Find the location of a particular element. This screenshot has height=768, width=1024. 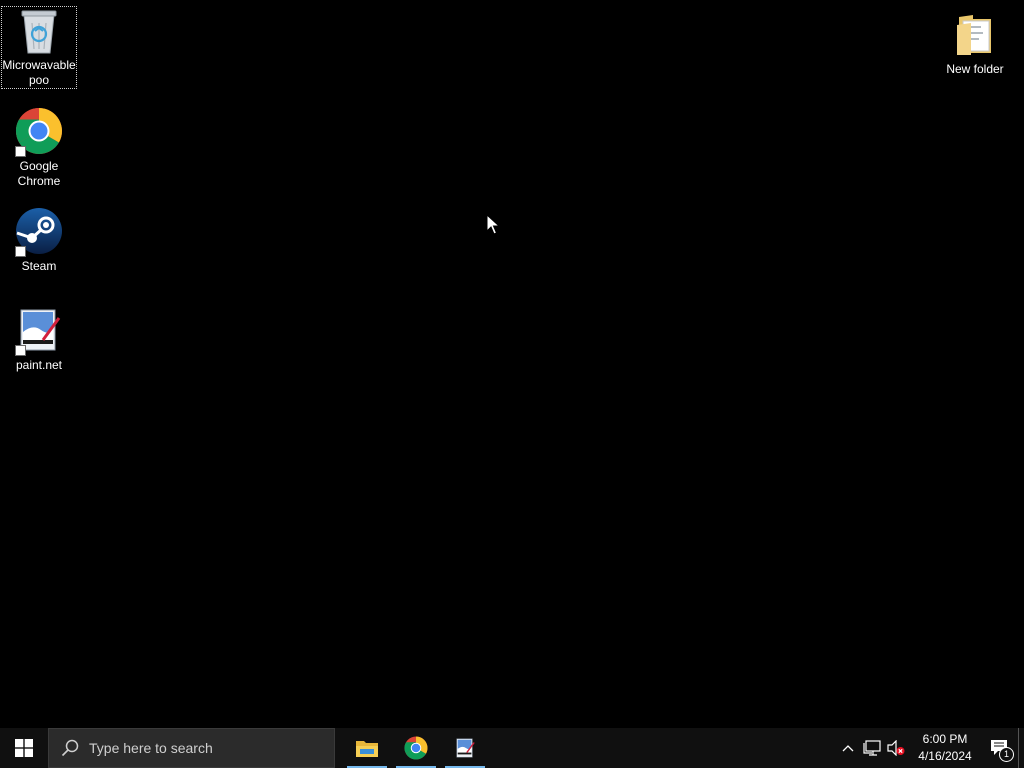

recycle-bin-icon is located at coordinates (39, 31).